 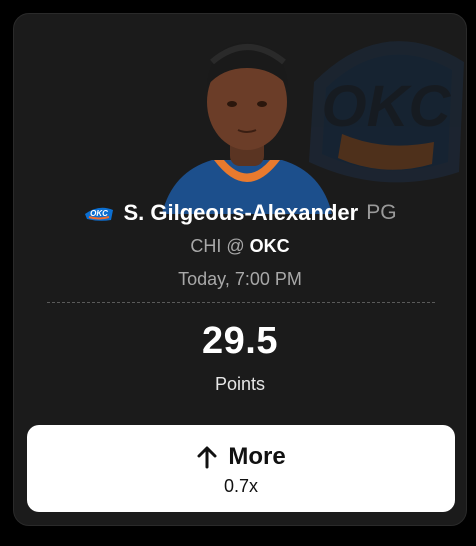 I want to click on player-name: S. Gilgeous-Alexander, so click(x=241, y=212).